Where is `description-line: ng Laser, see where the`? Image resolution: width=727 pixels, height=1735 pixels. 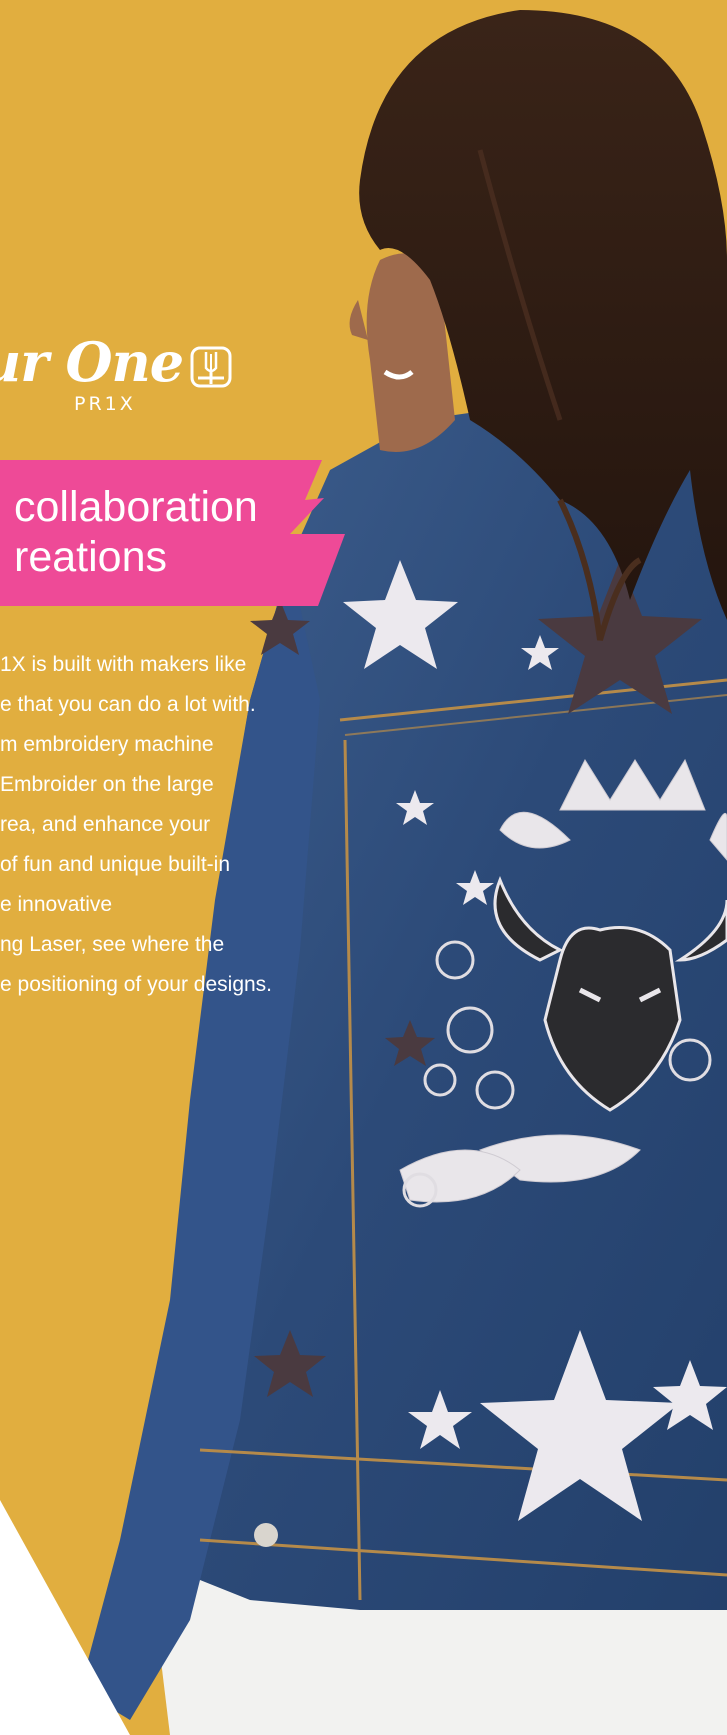 description-line: ng Laser, see where the is located at coordinates (112, 944).